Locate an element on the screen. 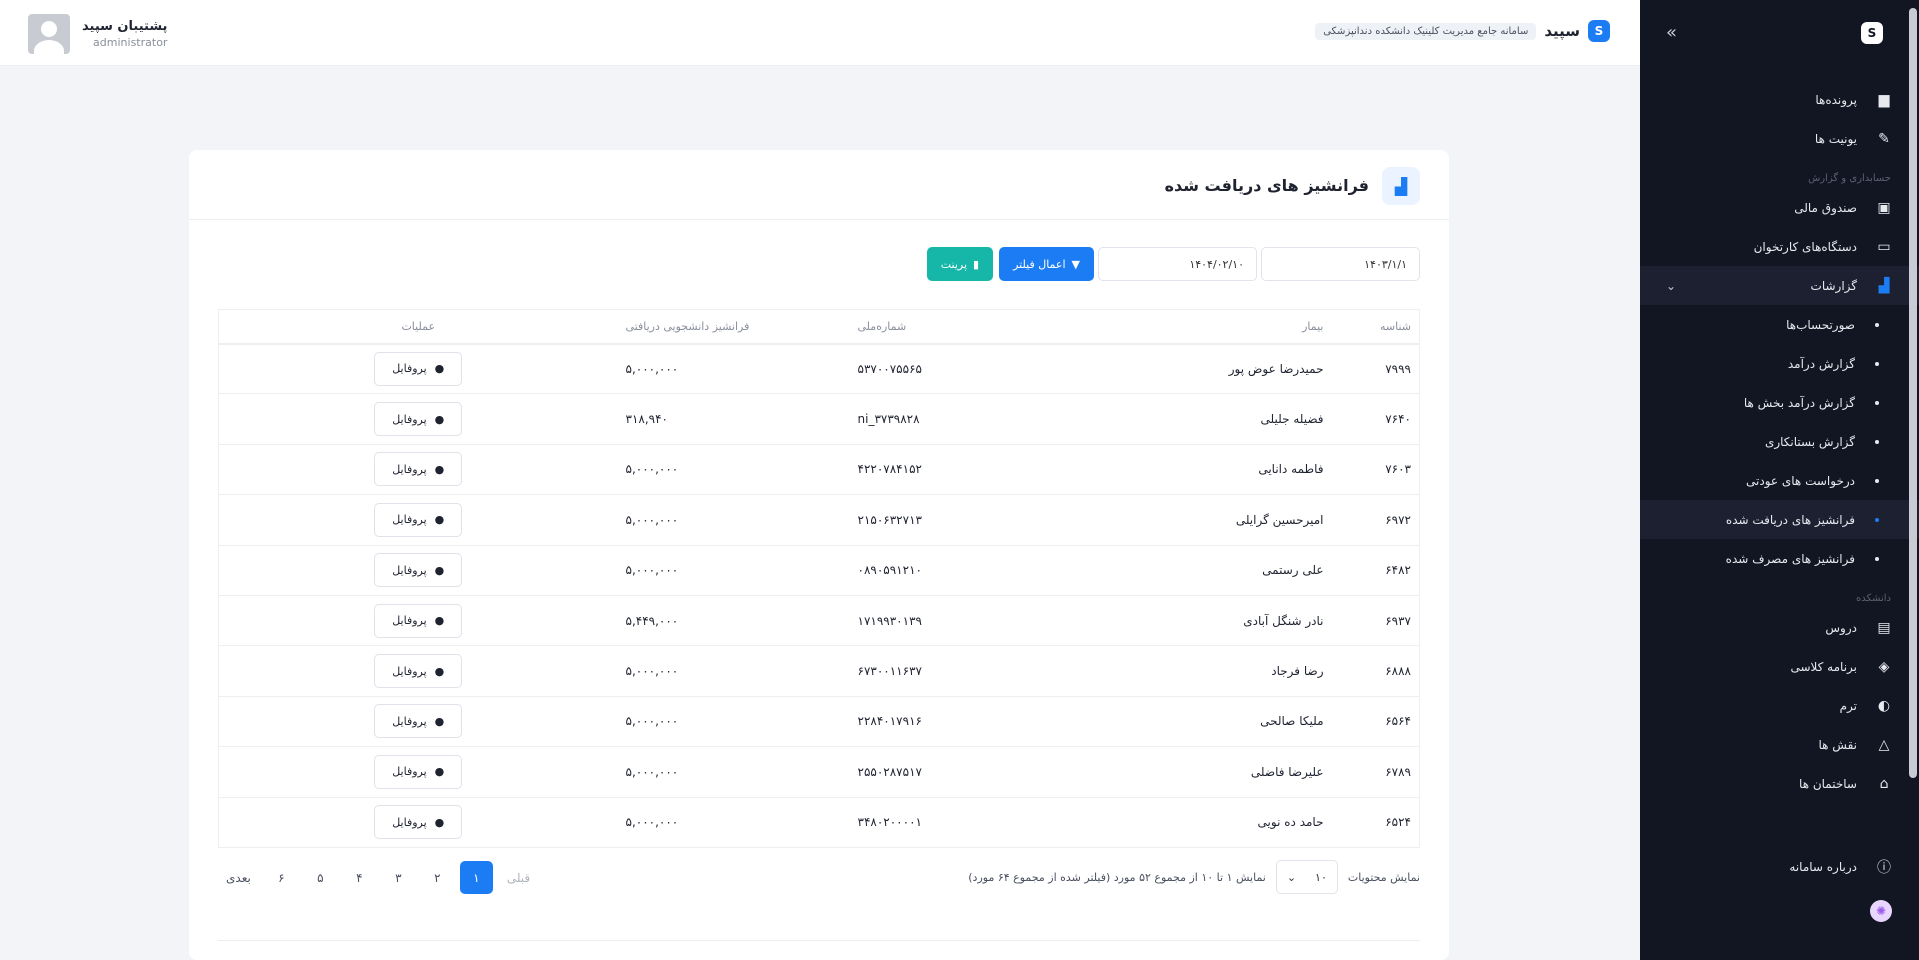  filter-bar: ▼ اعمال فیلتر ▮ پرینت is located at coordinates (1173, 264).